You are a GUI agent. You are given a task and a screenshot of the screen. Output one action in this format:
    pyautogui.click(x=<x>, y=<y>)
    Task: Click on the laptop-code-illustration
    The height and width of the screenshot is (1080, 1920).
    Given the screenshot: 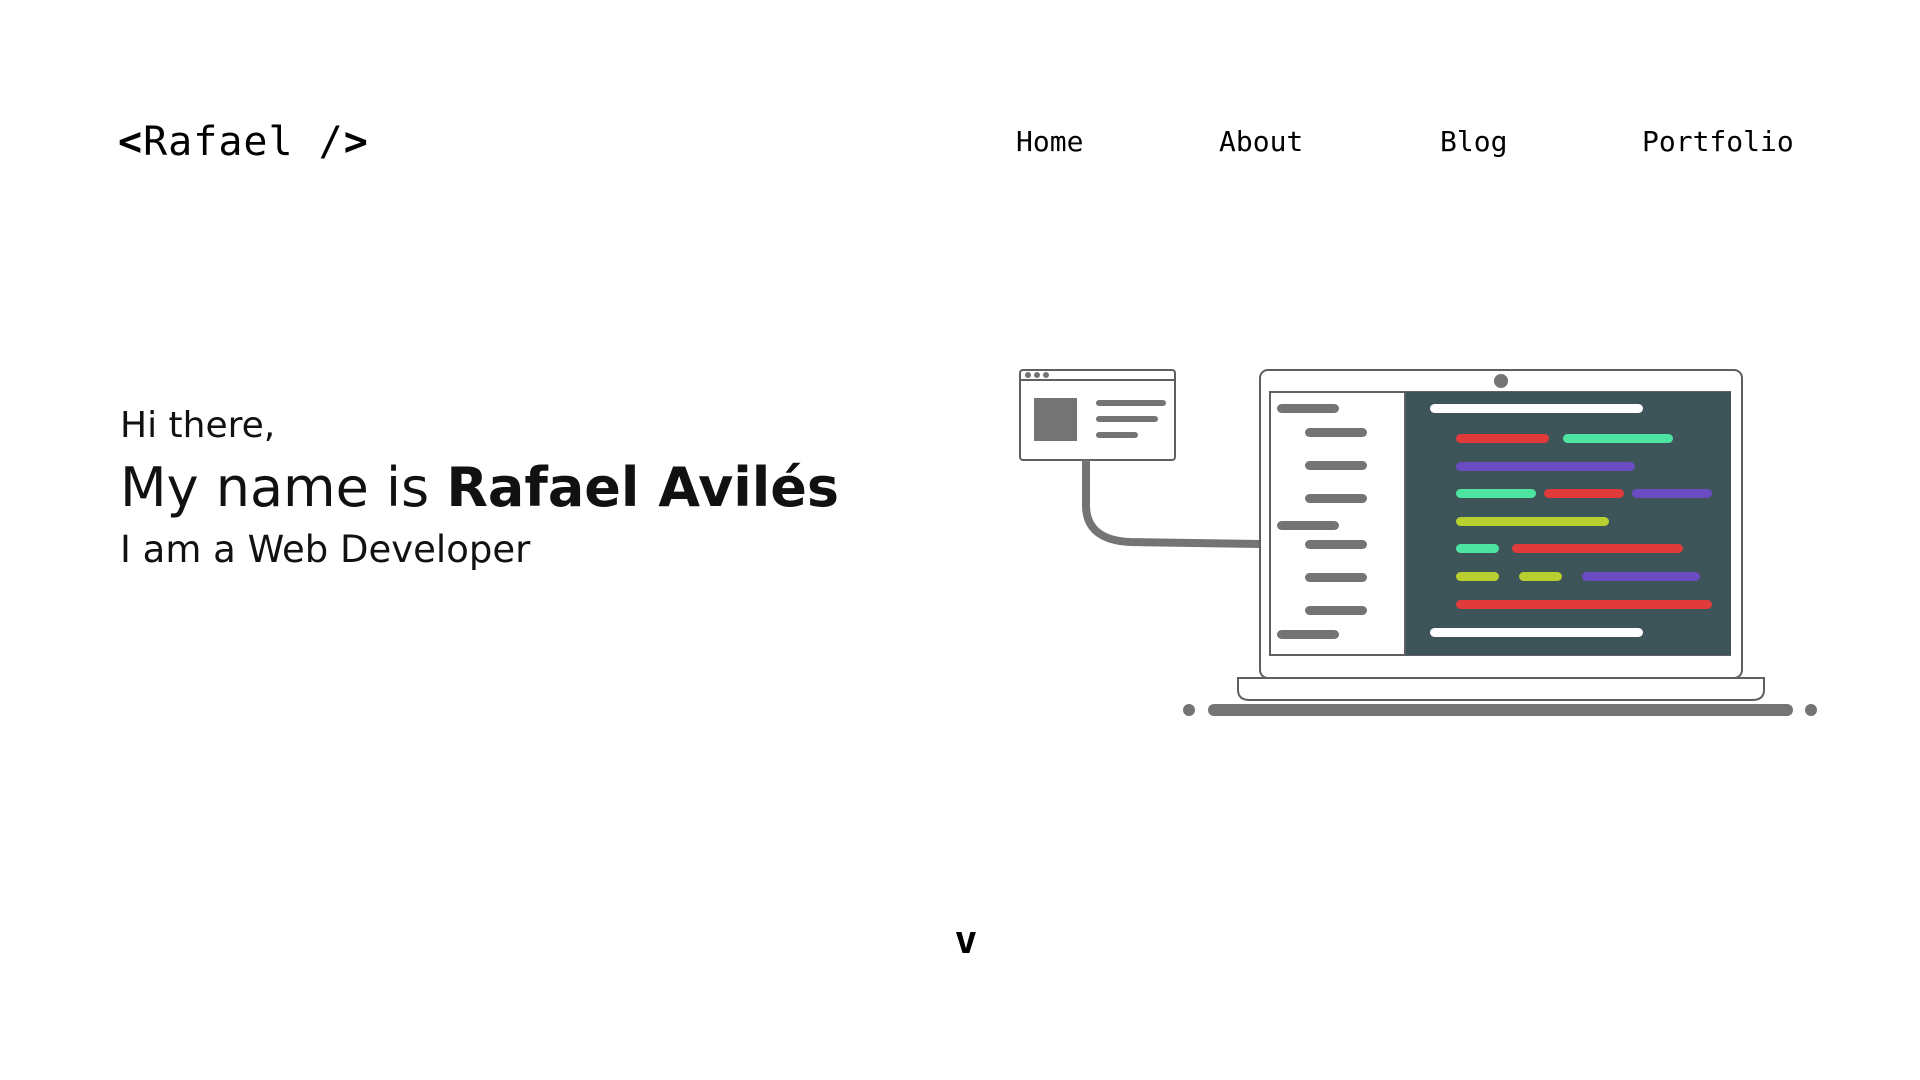 What is the action you would take?
    pyautogui.click(x=1418, y=542)
    